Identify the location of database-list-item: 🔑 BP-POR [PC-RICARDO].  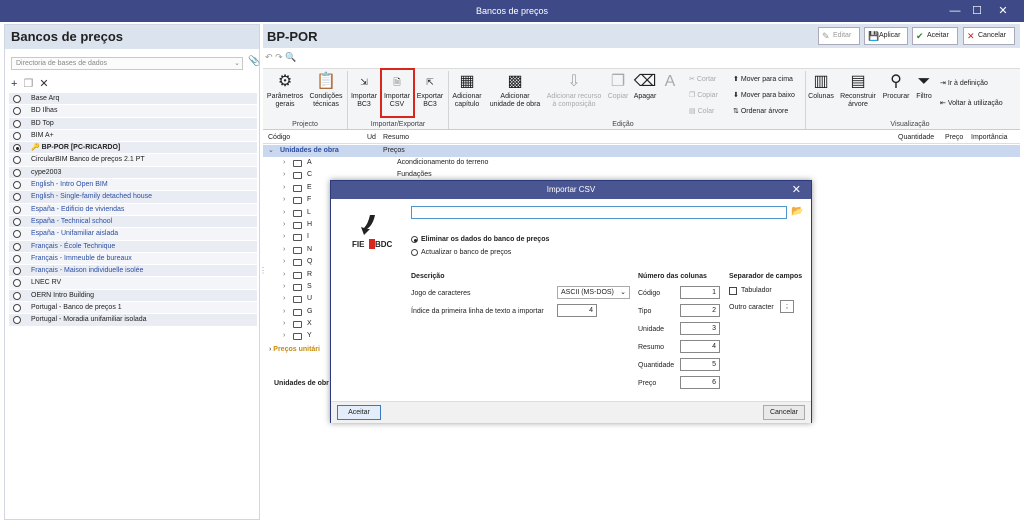
(133, 148).